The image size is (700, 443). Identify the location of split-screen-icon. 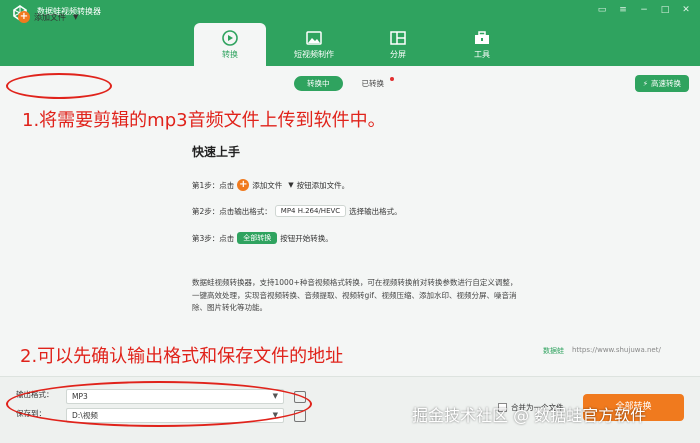
(398, 38).